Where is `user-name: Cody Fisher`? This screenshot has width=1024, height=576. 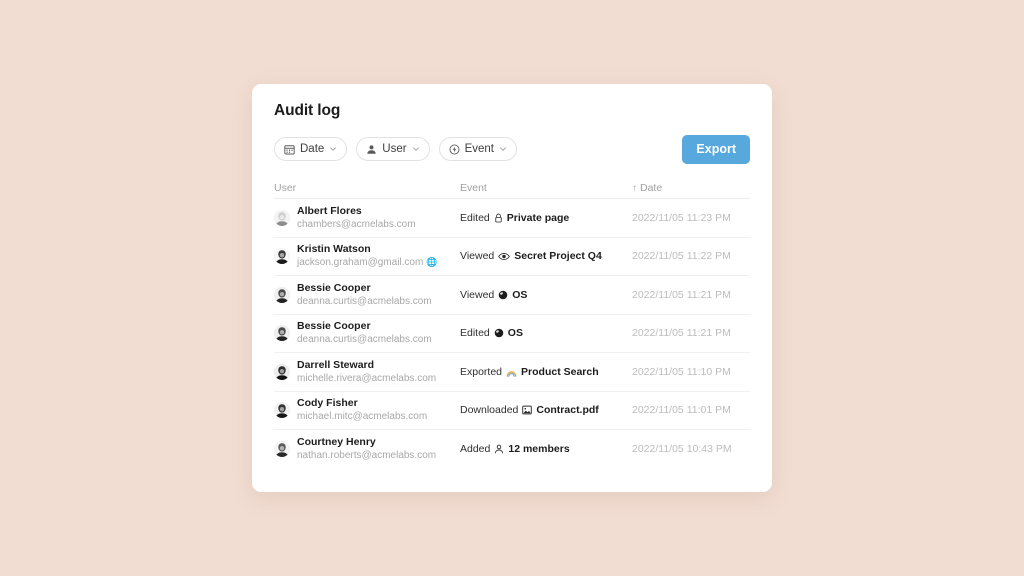 user-name: Cody Fisher is located at coordinates (327, 403).